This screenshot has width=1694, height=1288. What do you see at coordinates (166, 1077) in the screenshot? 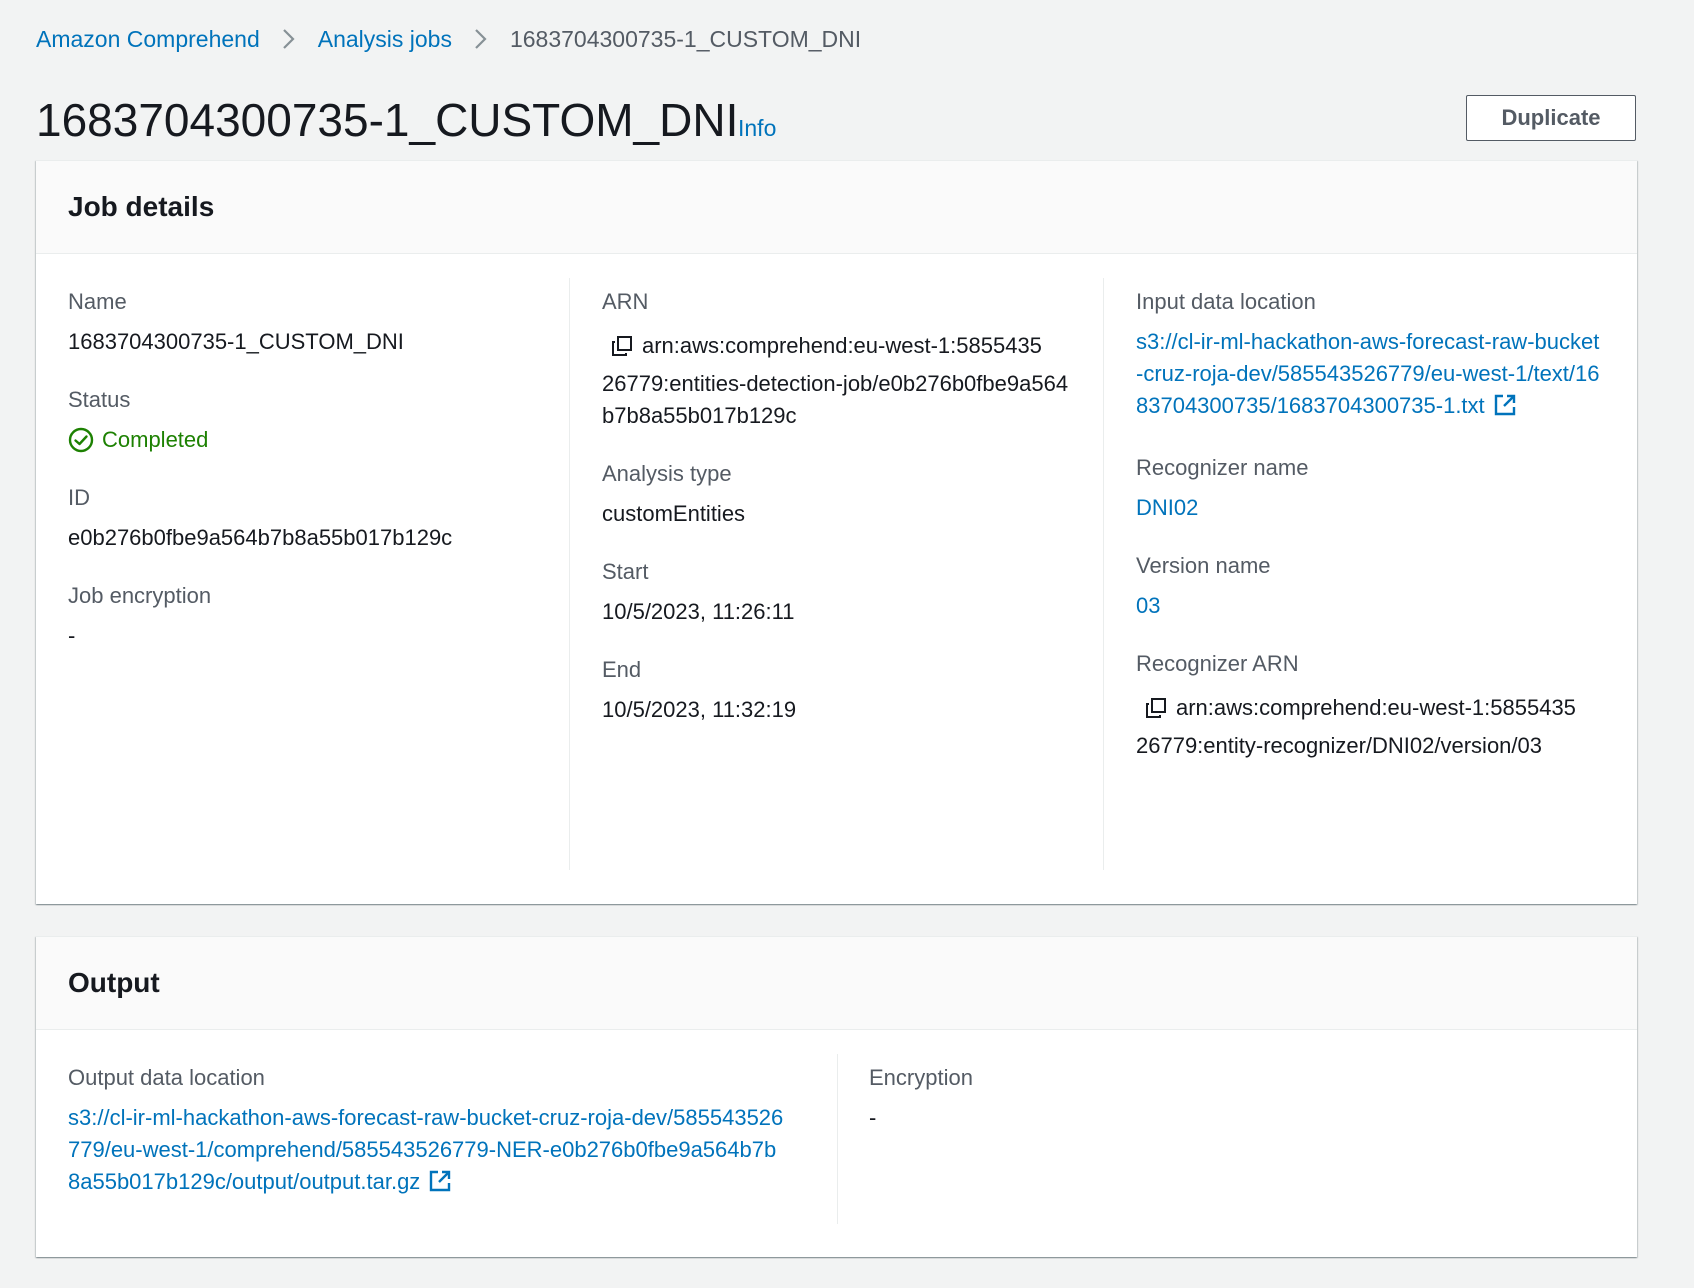
I see `output-location-label: Output data location` at bounding box center [166, 1077].